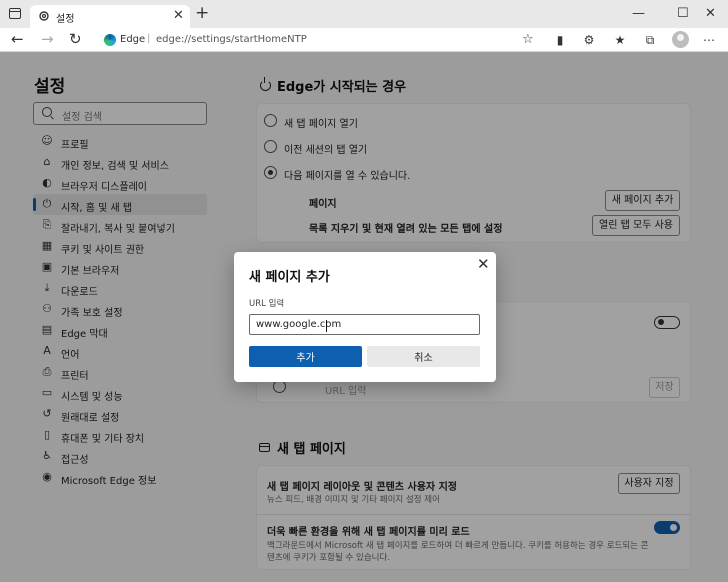  I want to click on tab-actions-icon, so click(15, 13).